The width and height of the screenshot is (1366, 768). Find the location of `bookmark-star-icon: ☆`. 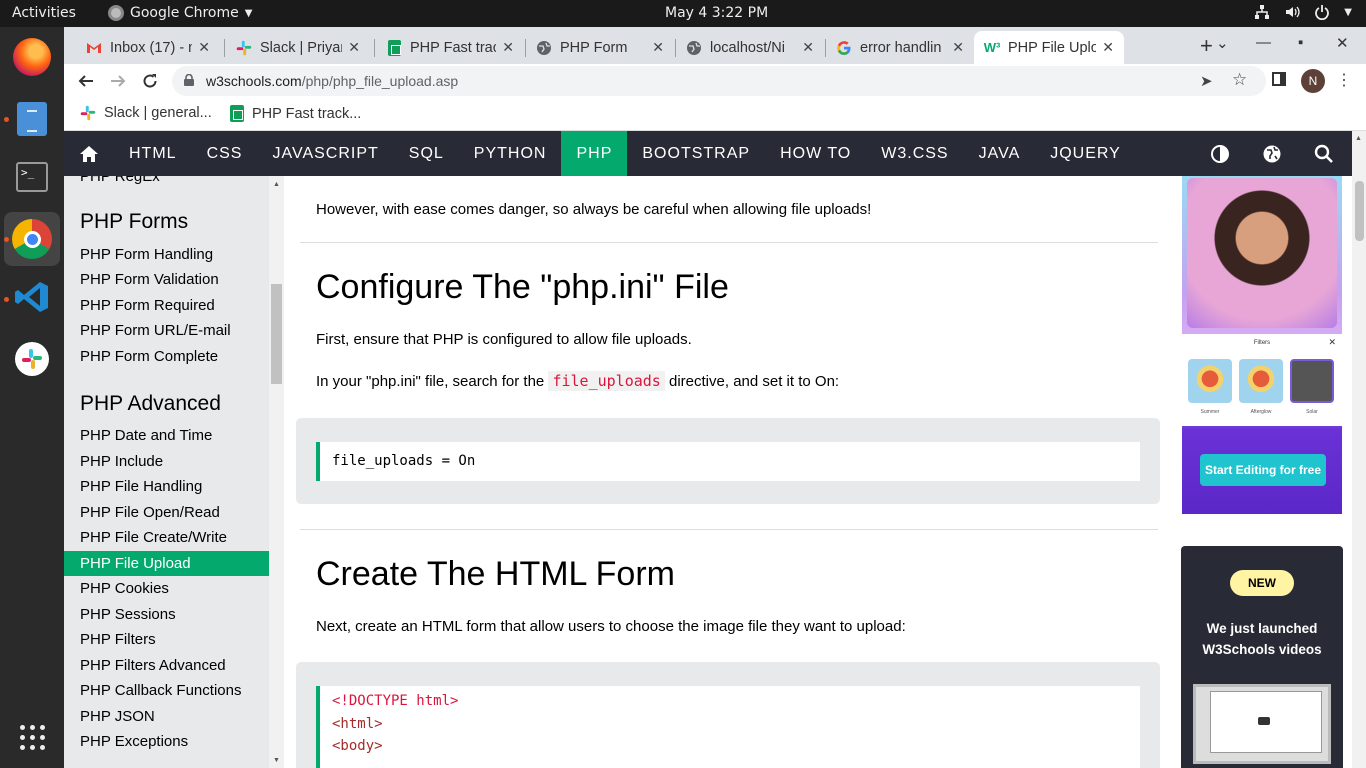

bookmark-star-icon: ☆ is located at coordinates (1239, 80).